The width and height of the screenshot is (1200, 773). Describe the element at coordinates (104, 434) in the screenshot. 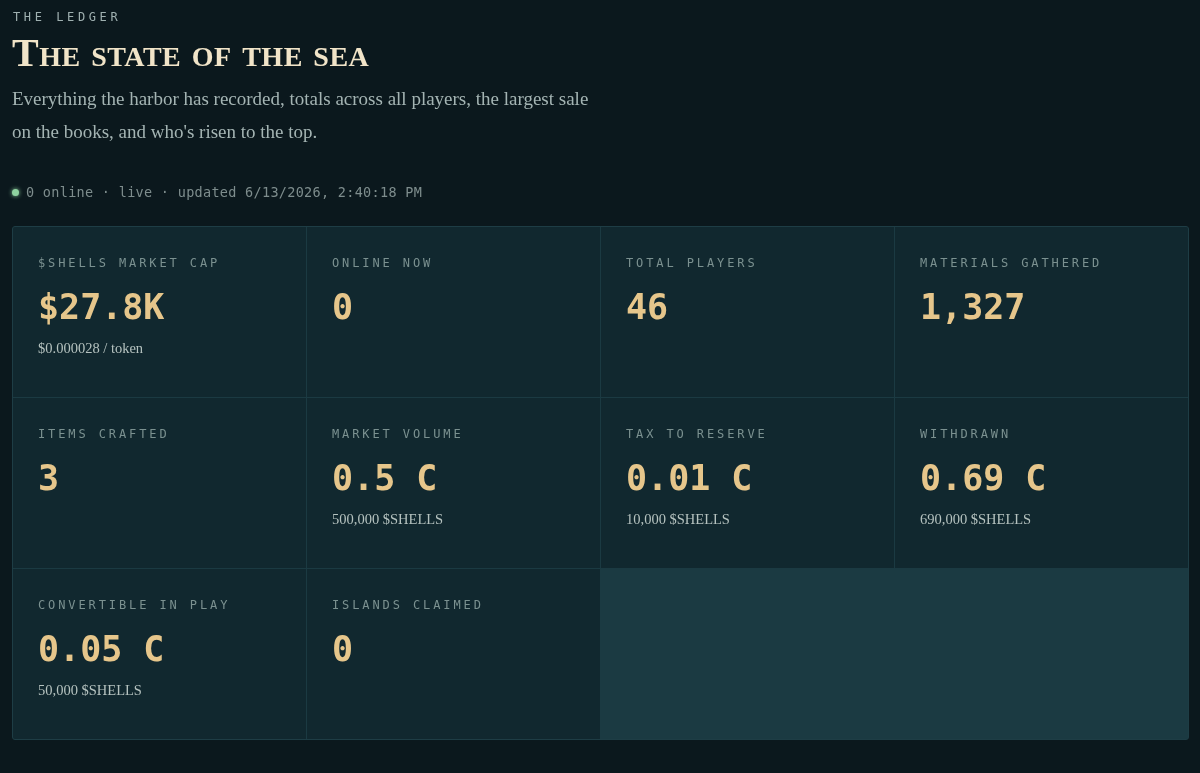

I see `stat-label: ITEMS CRAFTED` at that location.